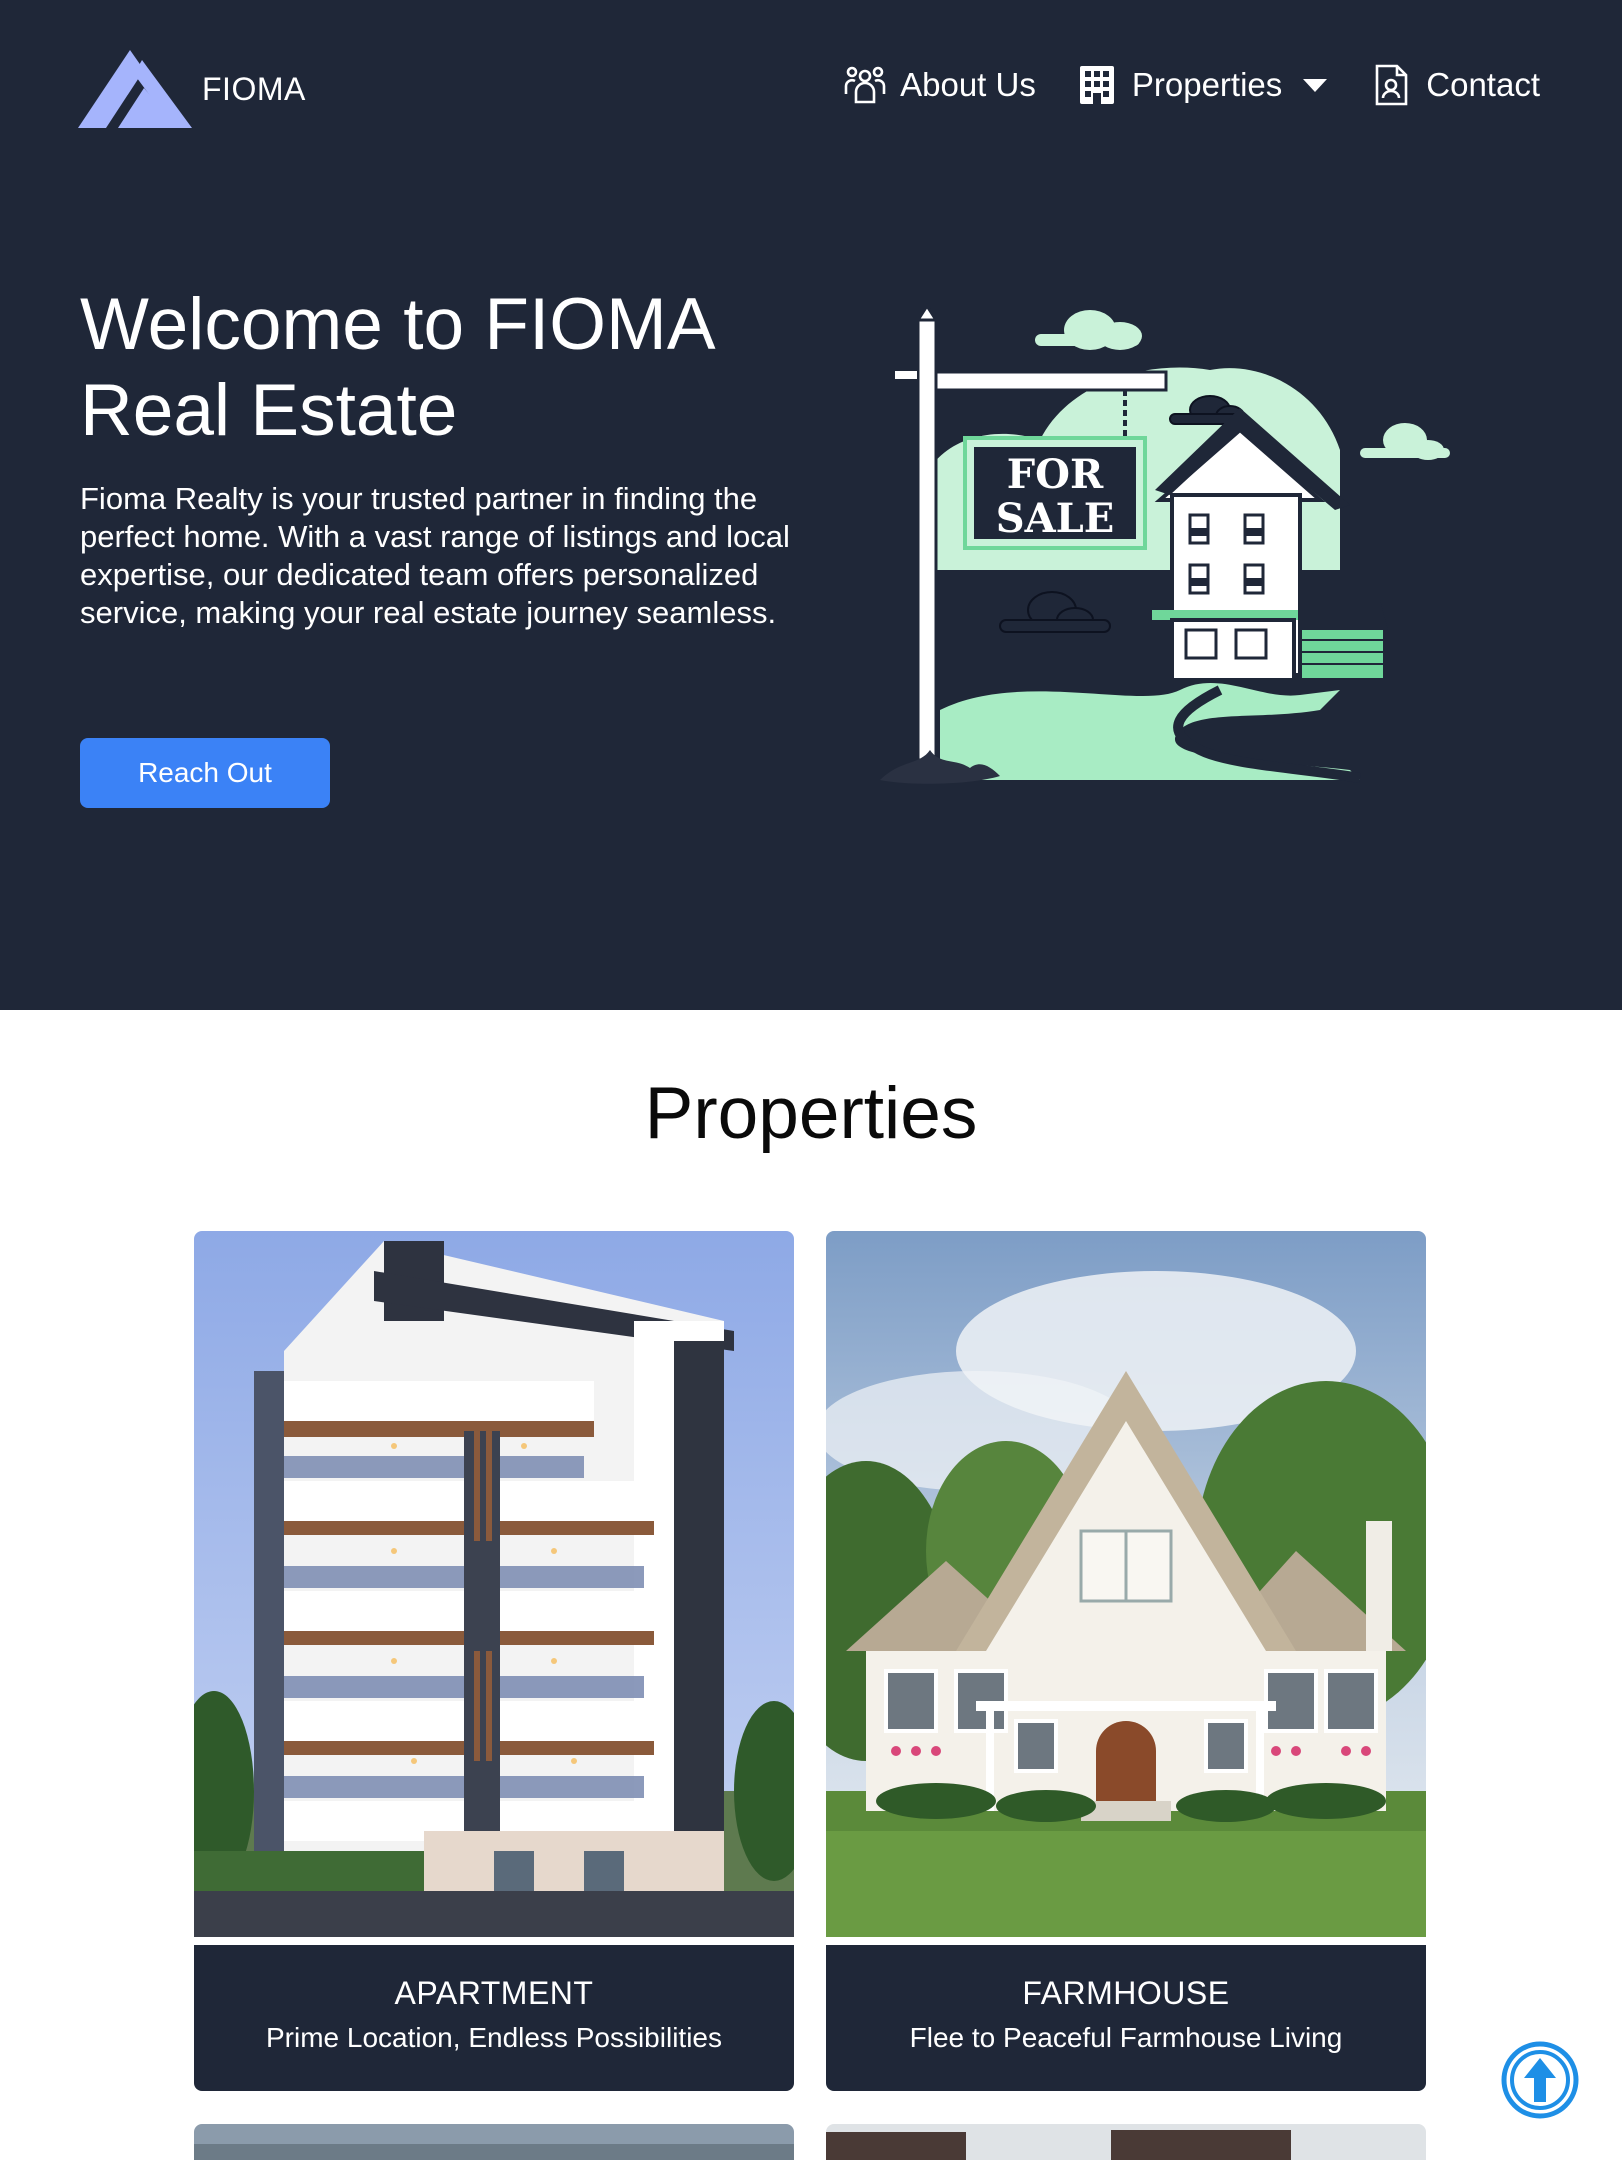 The width and height of the screenshot is (1622, 2160). Describe the element at coordinates (1096, 85) in the screenshot. I see `building-icon` at that location.